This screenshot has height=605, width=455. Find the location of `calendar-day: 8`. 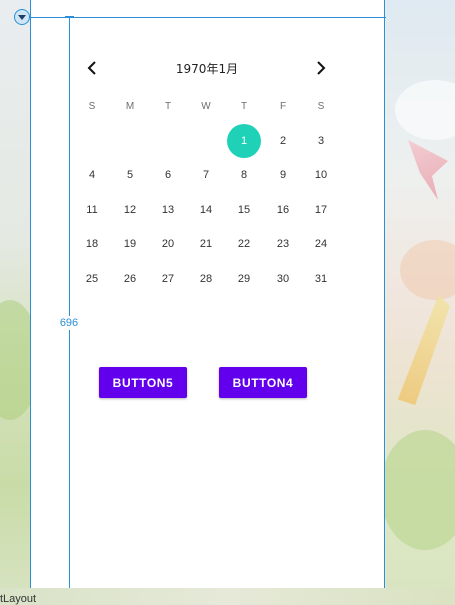

calendar-day: 8 is located at coordinates (244, 175).